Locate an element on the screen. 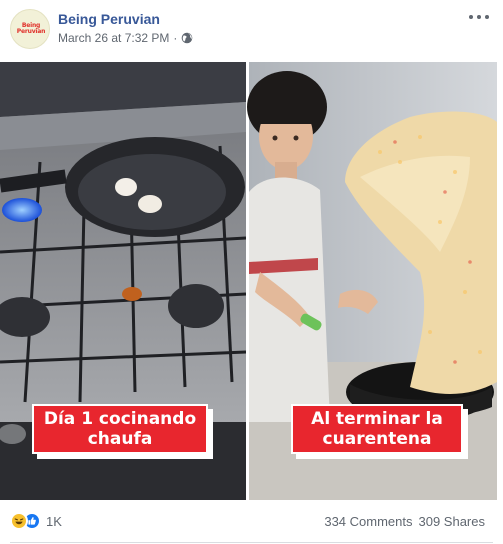 This screenshot has width=503, height=544. more-options-button is located at coordinates (479, 17).